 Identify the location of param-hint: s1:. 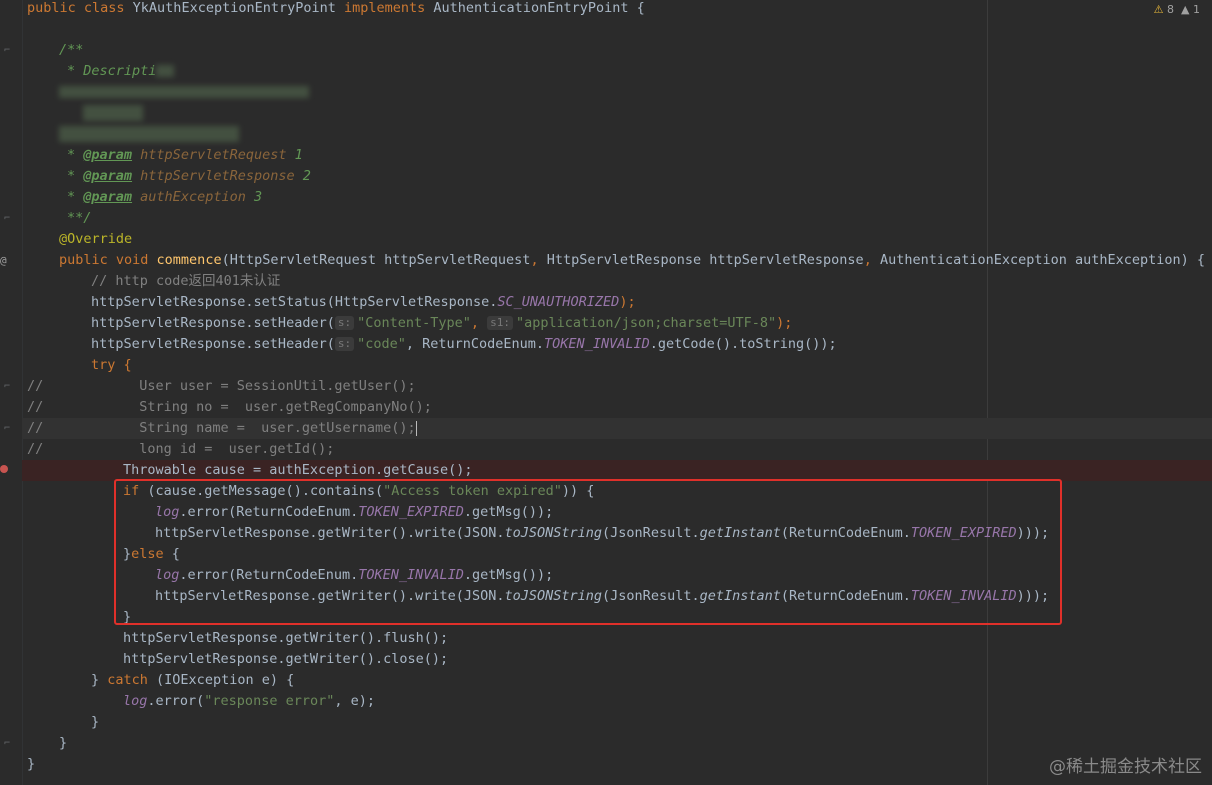
(500, 323).